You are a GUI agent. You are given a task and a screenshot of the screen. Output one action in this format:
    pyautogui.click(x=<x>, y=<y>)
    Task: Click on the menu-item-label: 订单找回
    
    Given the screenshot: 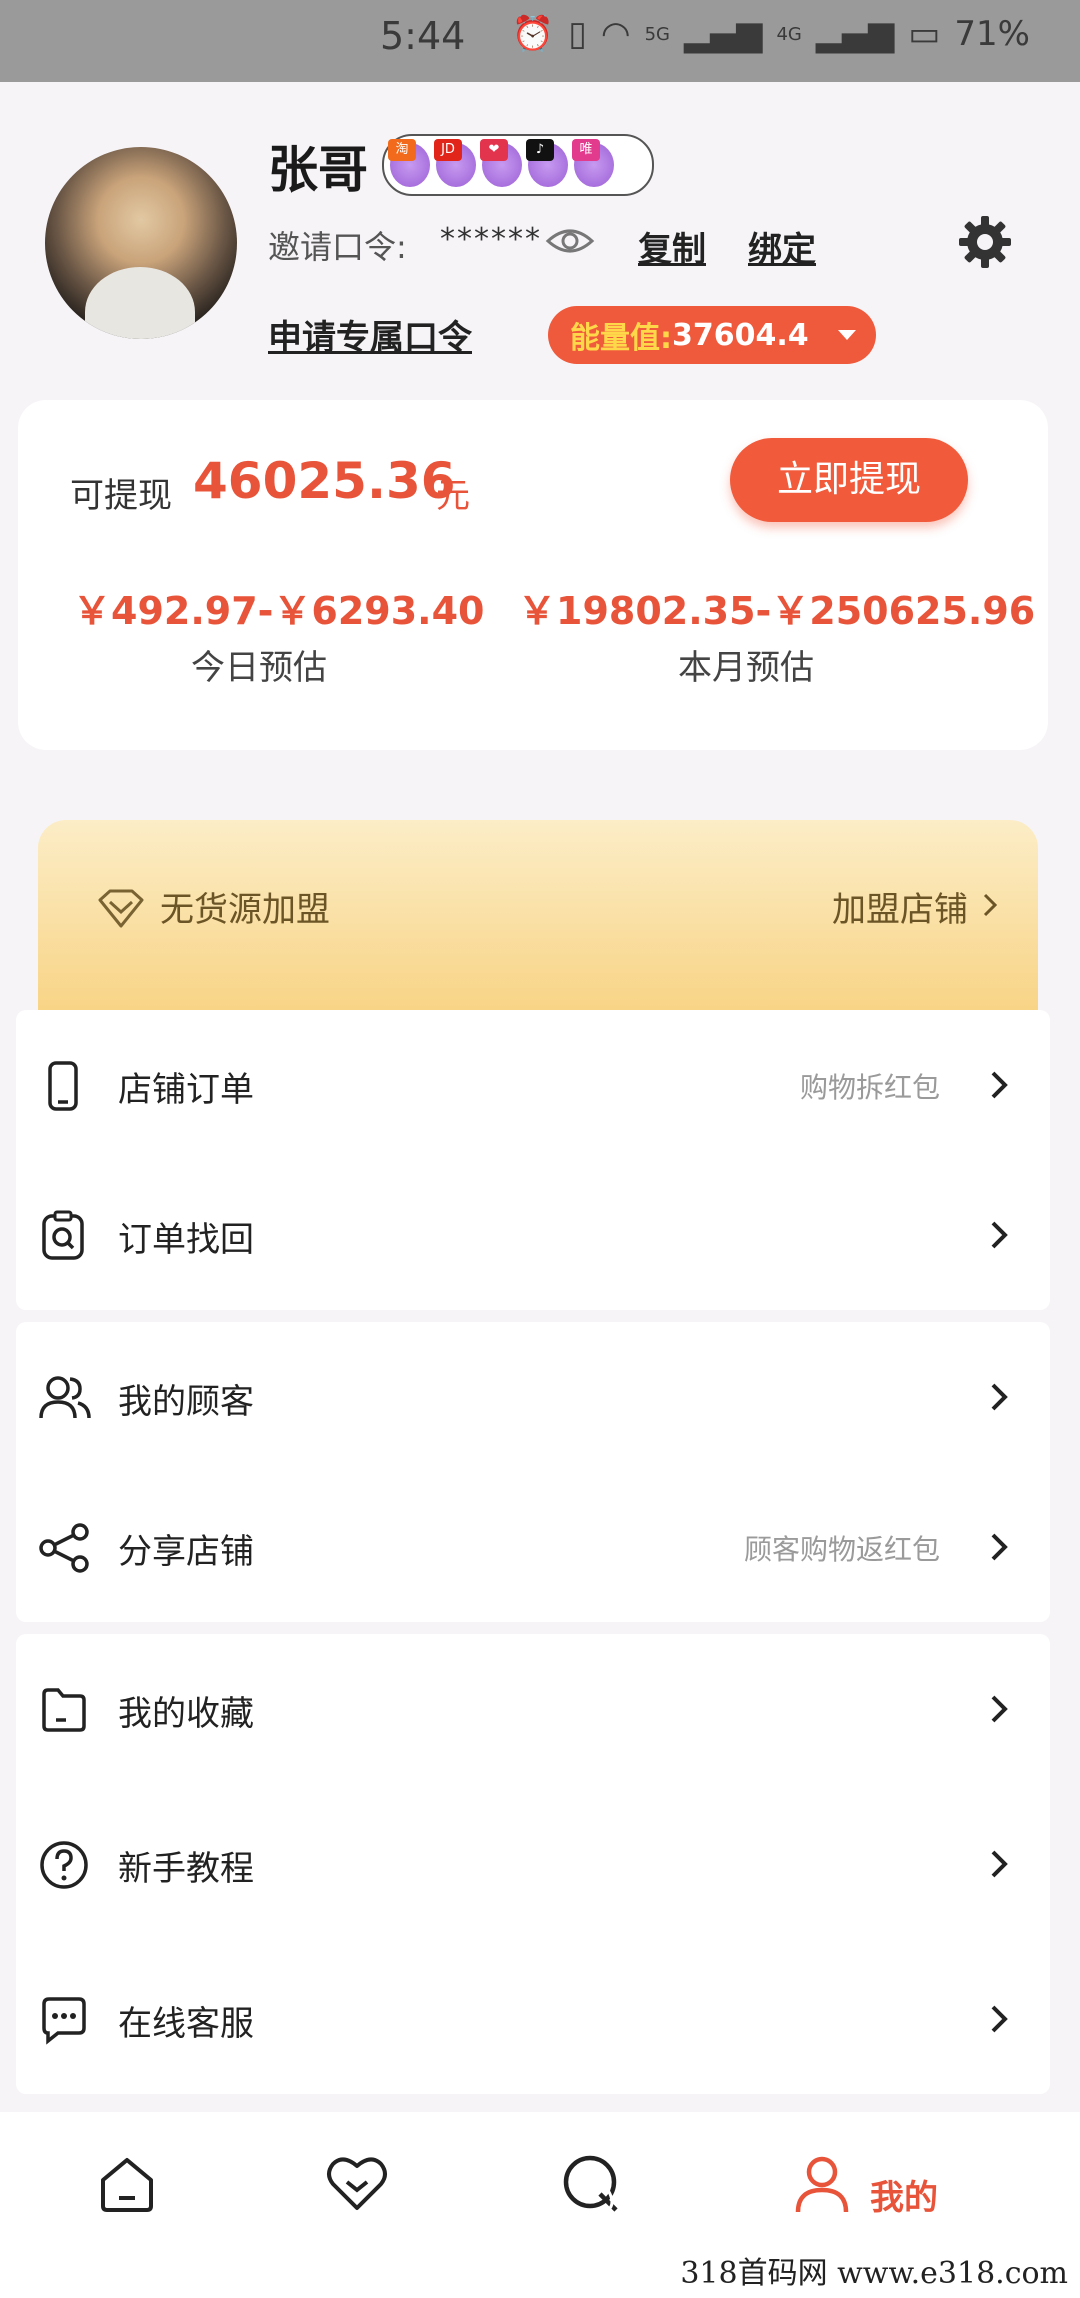 What is the action you would take?
    pyautogui.click(x=186, y=1240)
    